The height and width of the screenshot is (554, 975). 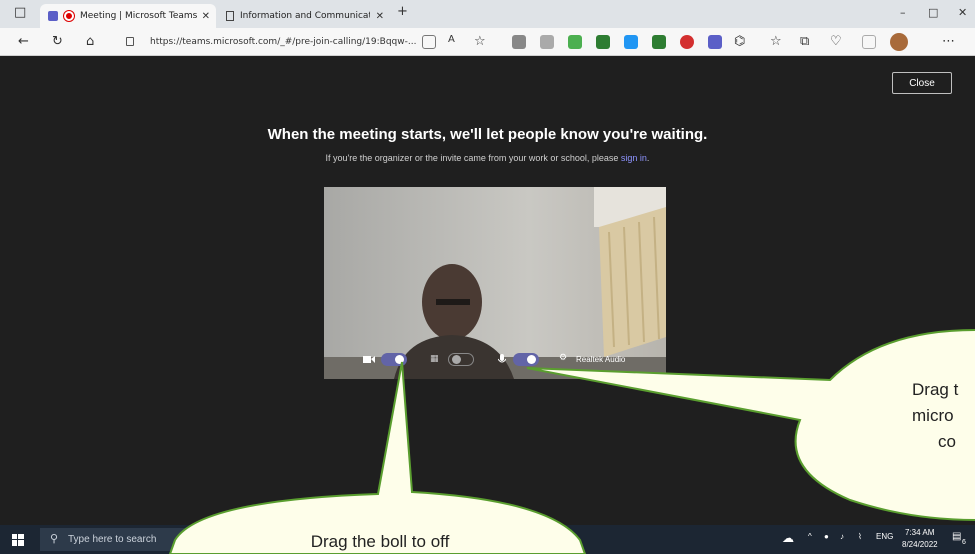 What do you see at coordinates (935, 389) in the screenshot?
I see `mic-callout-line1: Drag t` at bounding box center [935, 389].